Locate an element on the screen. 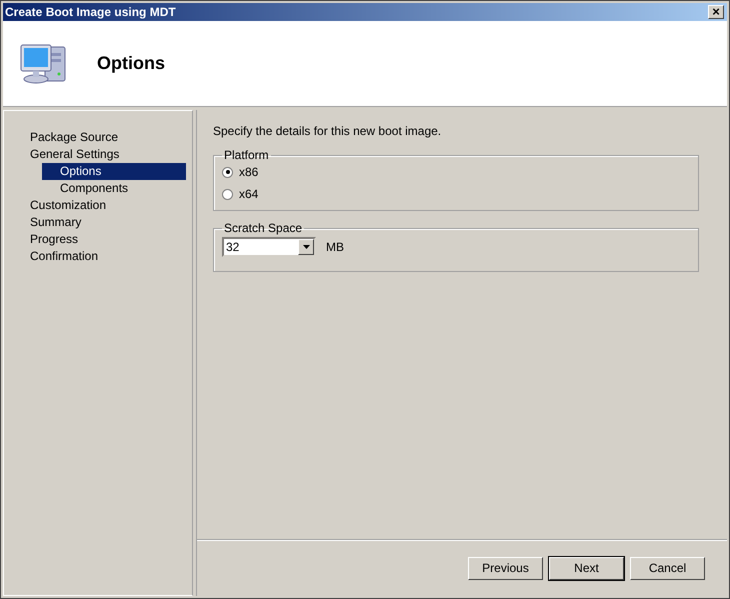 This screenshot has height=599, width=730. close-button: × is located at coordinates (716, 12).